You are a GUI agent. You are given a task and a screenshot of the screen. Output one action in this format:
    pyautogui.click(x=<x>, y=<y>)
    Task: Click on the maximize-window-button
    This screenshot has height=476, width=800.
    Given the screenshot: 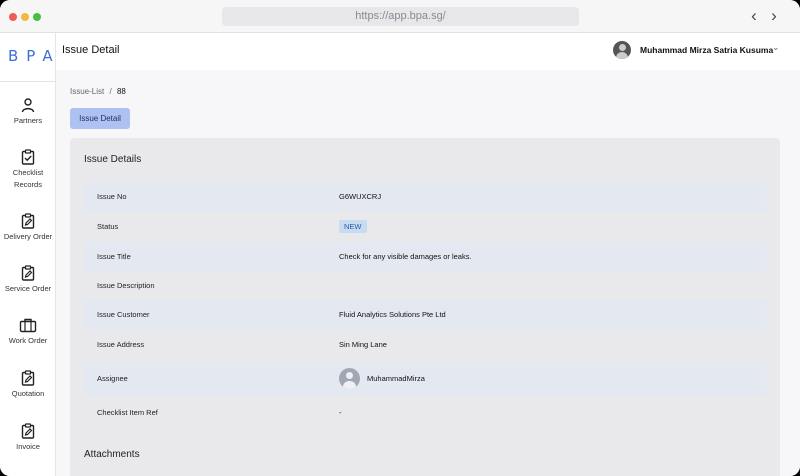 What is the action you would take?
    pyautogui.click(x=37, y=17)
    